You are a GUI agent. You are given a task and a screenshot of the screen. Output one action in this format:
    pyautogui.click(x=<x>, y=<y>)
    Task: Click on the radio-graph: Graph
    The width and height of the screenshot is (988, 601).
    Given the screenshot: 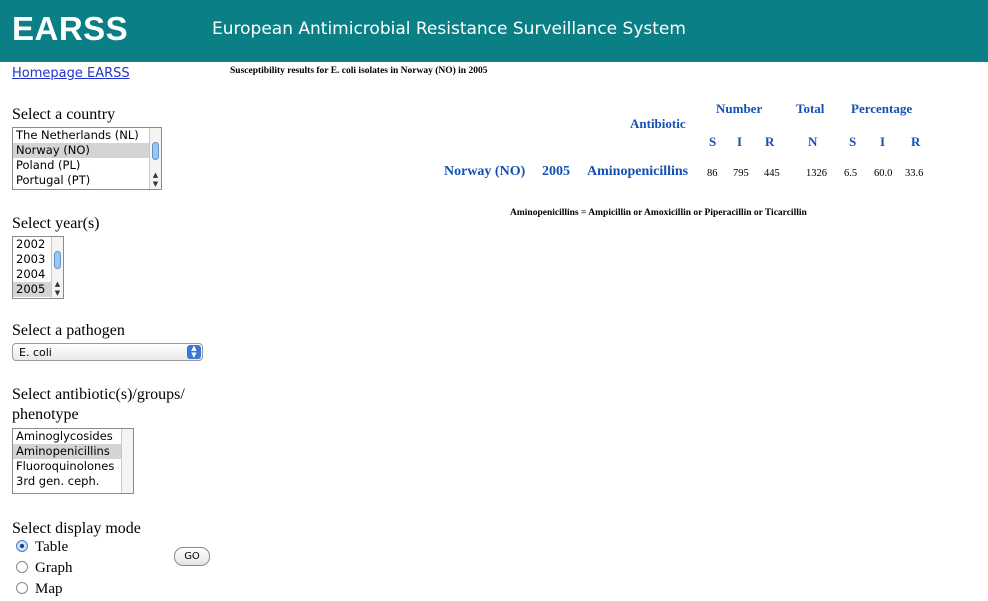 What is the action you would take?
    pyautogui.click(x=44, y=568)
    